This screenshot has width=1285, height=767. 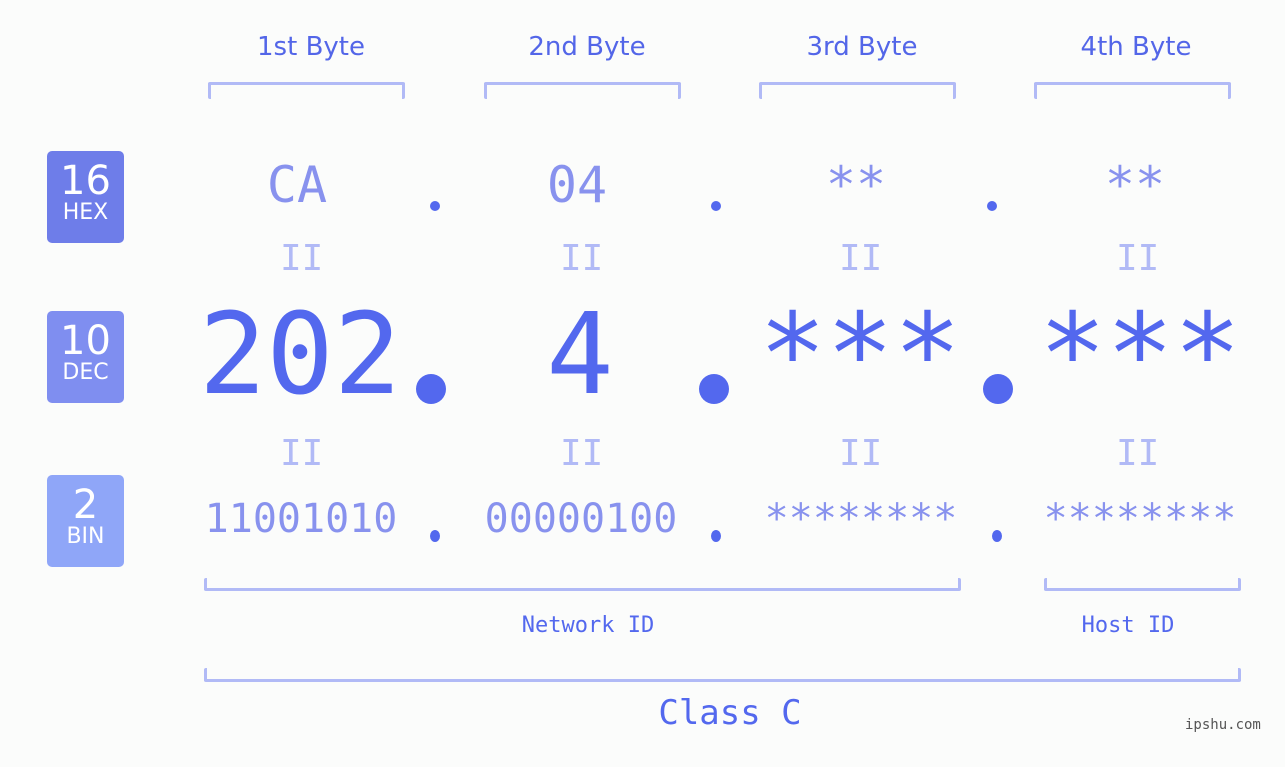 What do you see at coordinates (85, 536) in the screenshot?
I see `bin-label: BIN` at bounding box center [85, 536].